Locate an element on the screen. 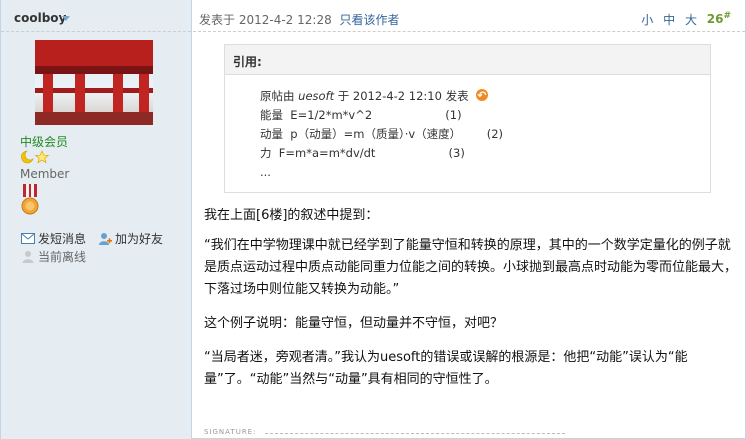 The height and width of the screenshot is (439, 746). quote-author: uesoft is located at coordinates (316, 96).